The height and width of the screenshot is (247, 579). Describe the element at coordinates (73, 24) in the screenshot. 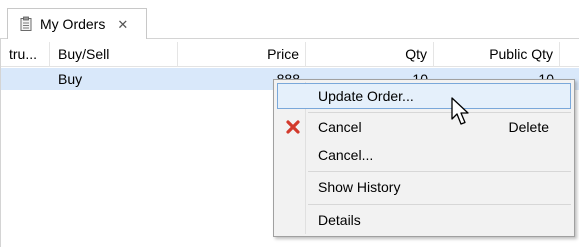

I see `tab-title: My Orders` at that location.